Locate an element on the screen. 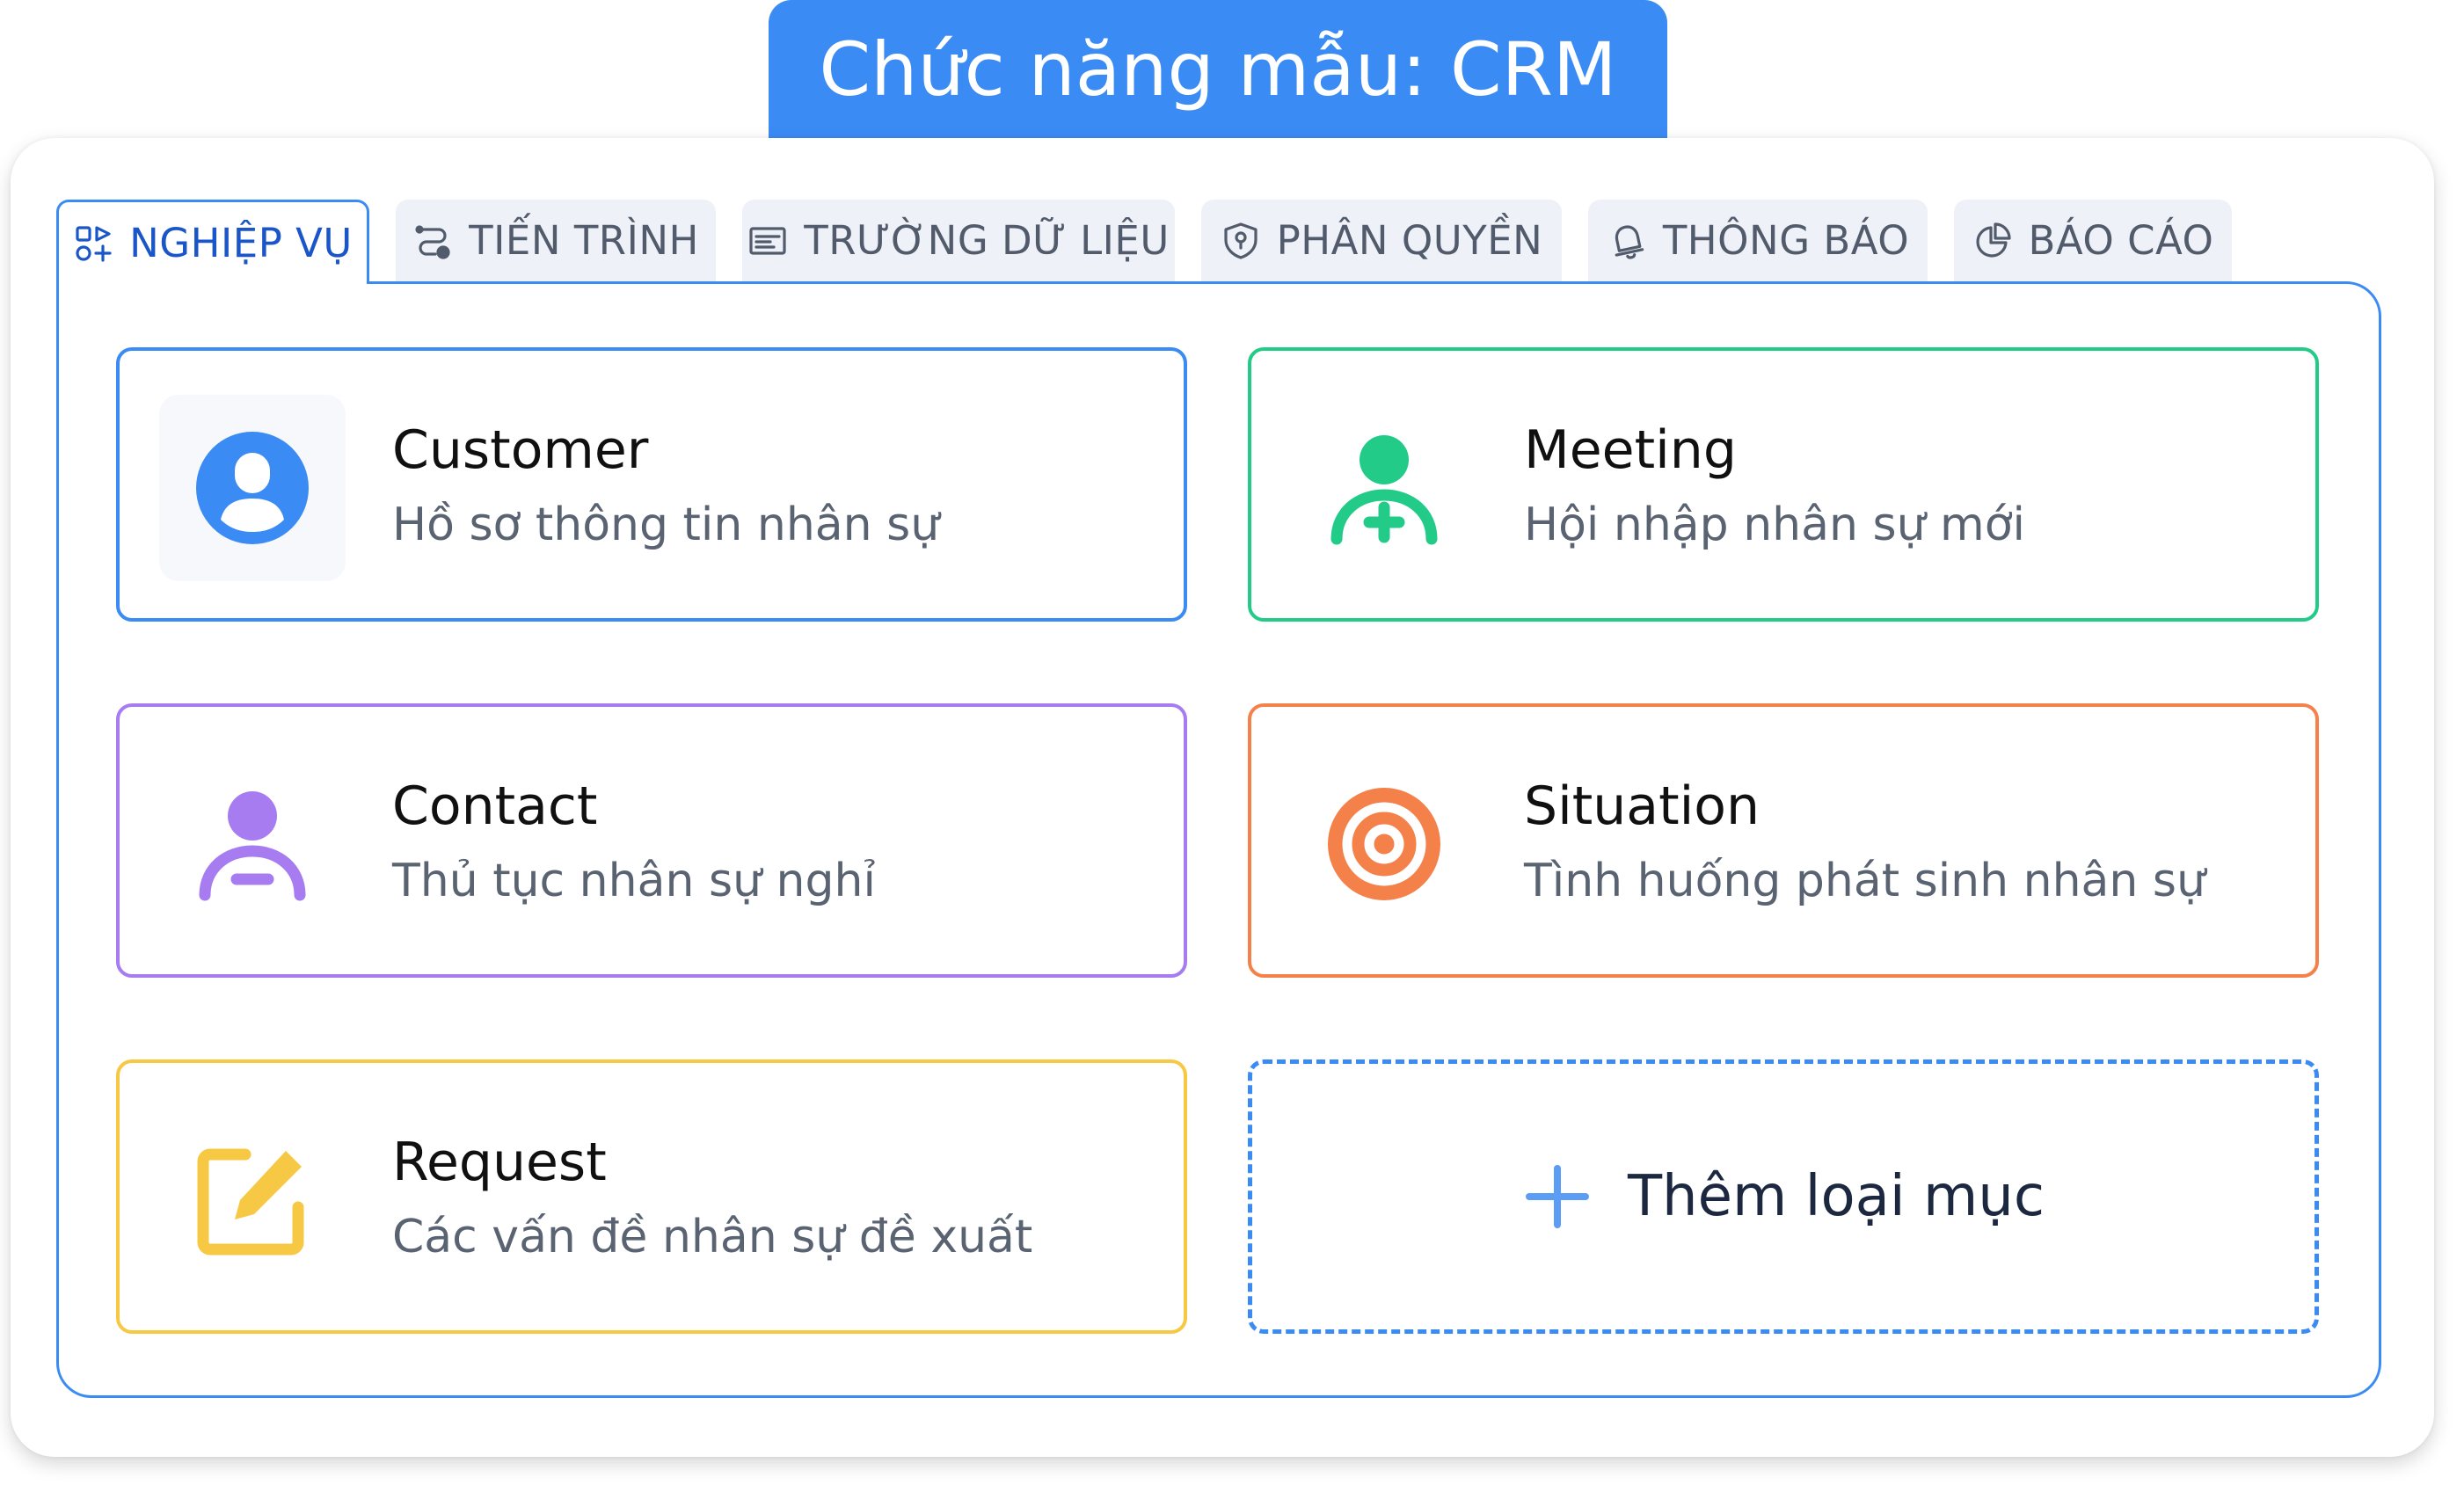 The width and height of the screenshot is (2464, 1485). card-description: Các vấn đề nhân sự đề xuất is located at coordinates (712, 1237).